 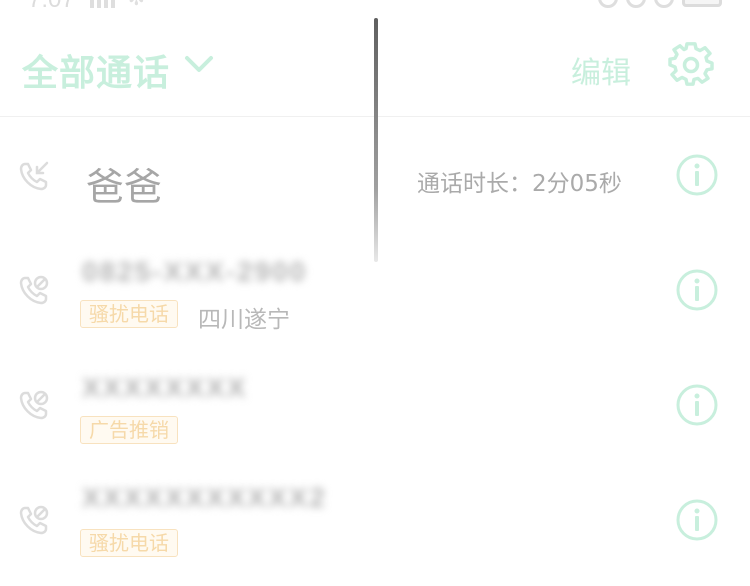 I want to click on phone-number: XXXXXXXX, so click(x=165, y=387).